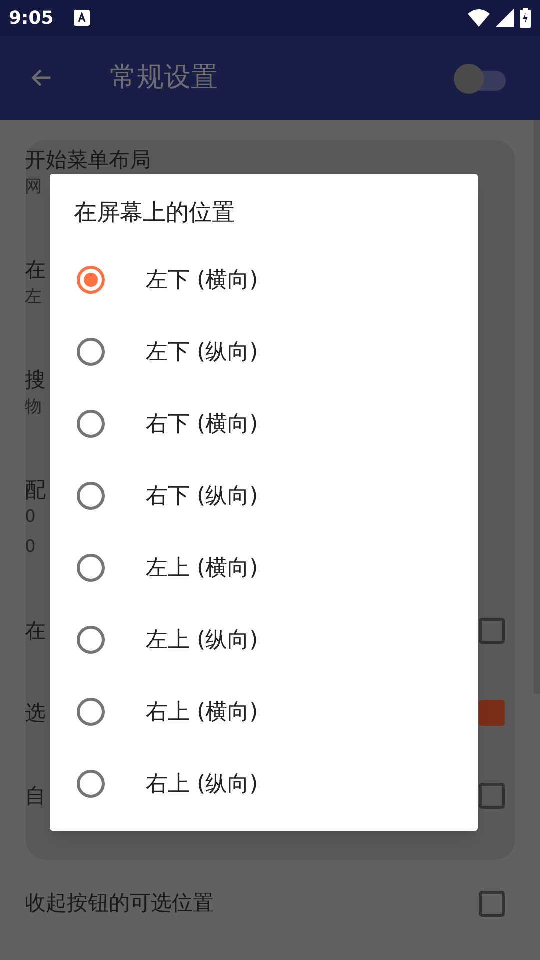 The width and height of the screenshot is (540, 960). What do you see at coordinates (264, 712) in the screenshot?
I see `radio-option: 右上 (横向)` at bounding box center [264, 712].